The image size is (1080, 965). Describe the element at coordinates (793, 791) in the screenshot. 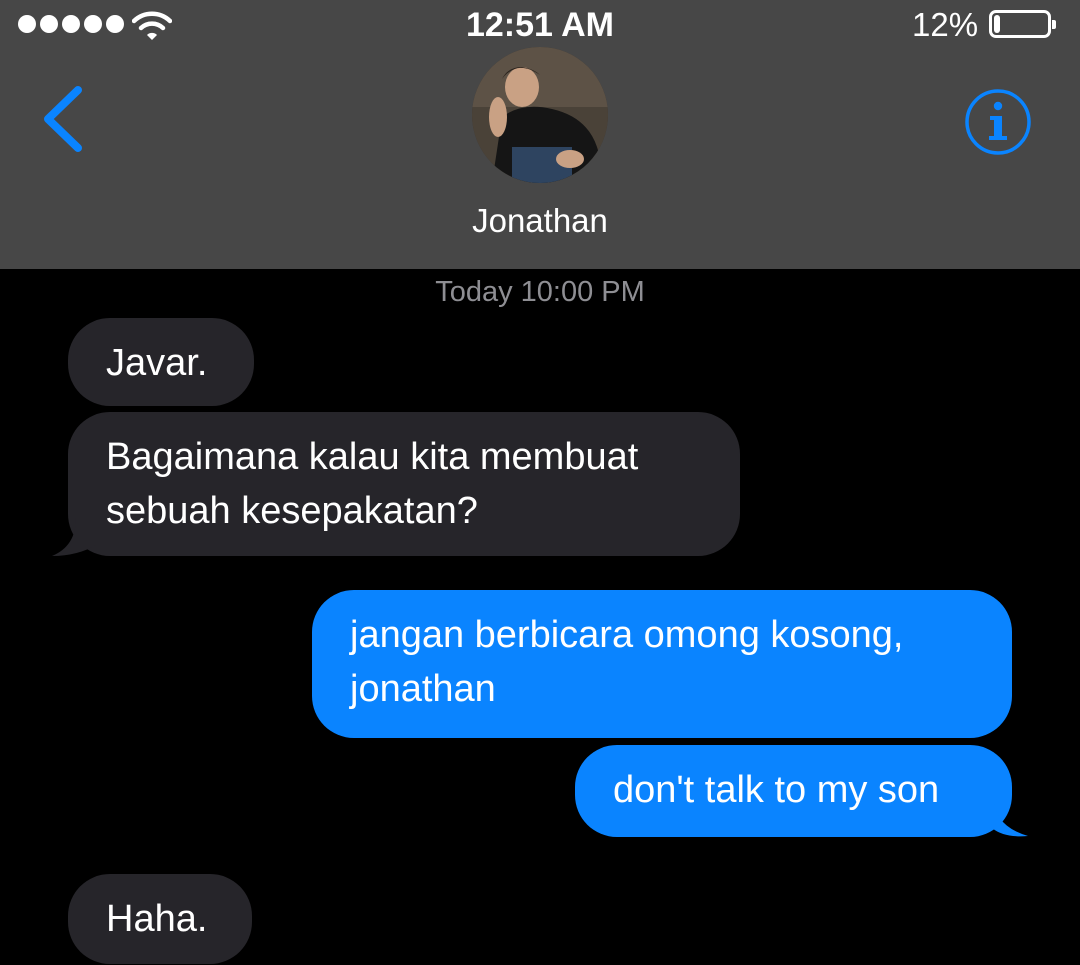

I see `outgoing-message-bubble: don't talk to my son` at that location.